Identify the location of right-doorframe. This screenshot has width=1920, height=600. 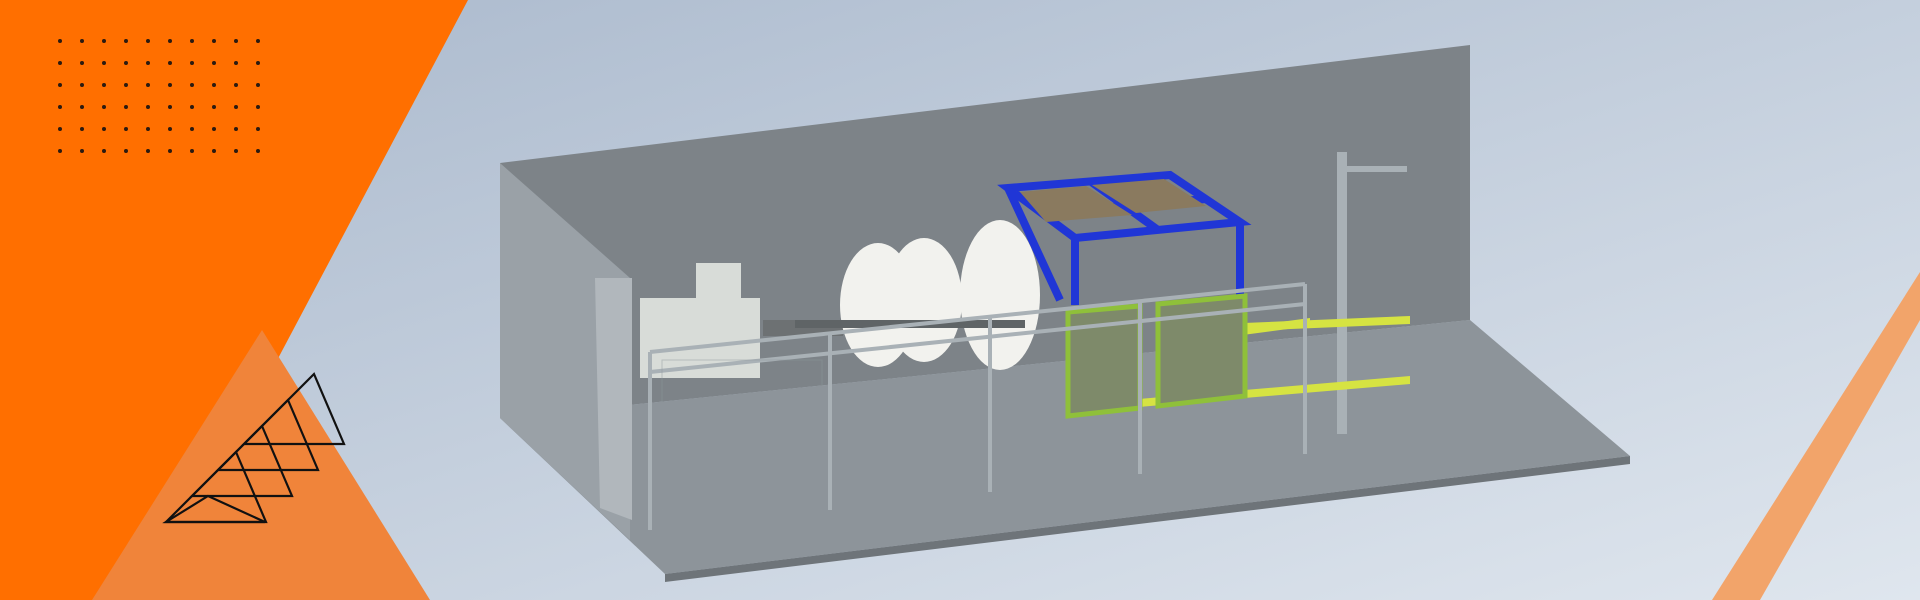
(1342, 293).